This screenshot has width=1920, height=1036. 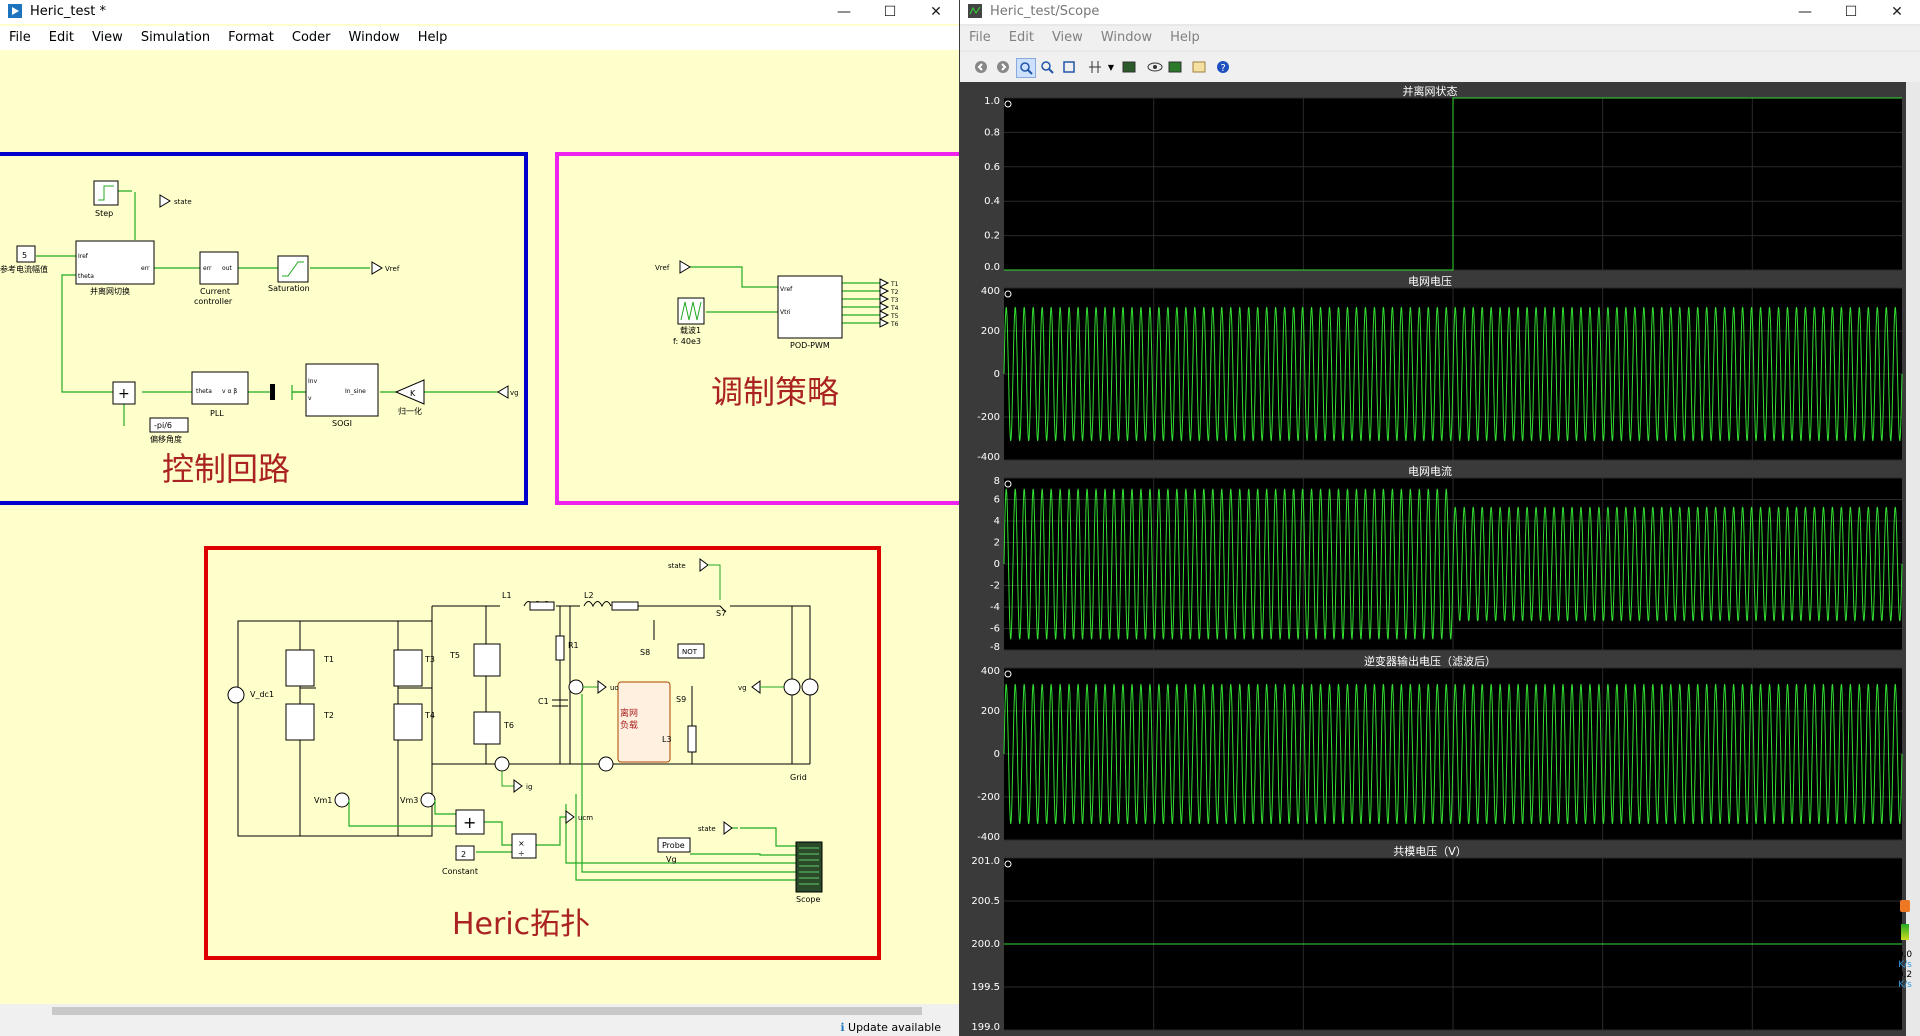 What do you see at coordinates (1440, 12) in the screenshot?
I see `scope-titlebar: Heric_test/Scope — ☐ ✕` at bounding box center [1440, 12].